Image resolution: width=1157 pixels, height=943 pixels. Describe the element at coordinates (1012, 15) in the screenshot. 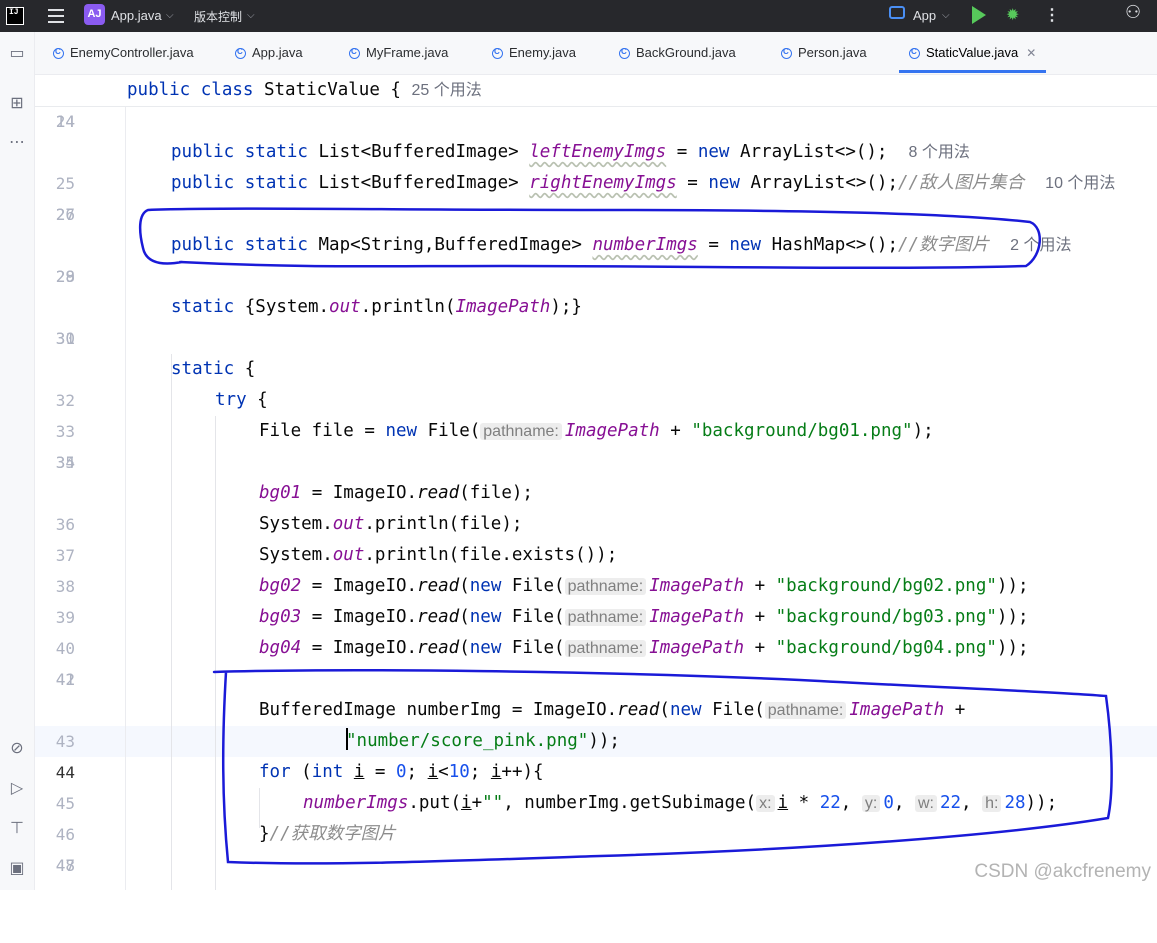

I see `debug-icon: ✹` at that location.